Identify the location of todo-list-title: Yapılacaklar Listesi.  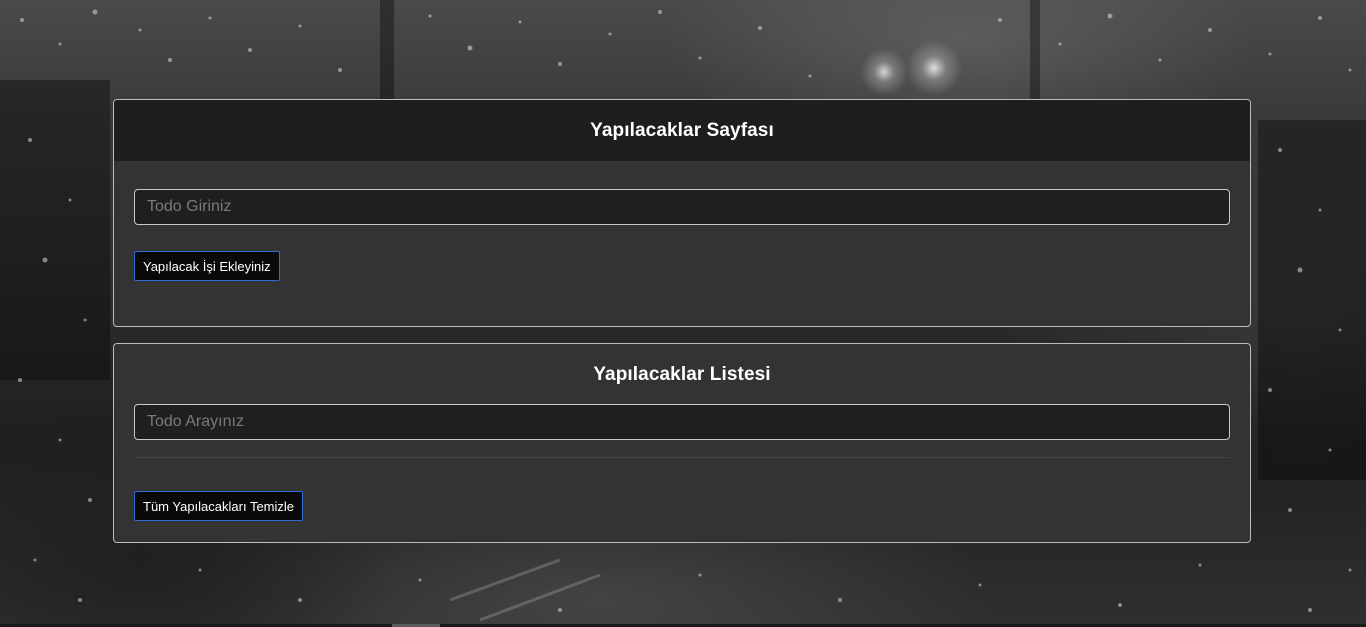
(682, 374).